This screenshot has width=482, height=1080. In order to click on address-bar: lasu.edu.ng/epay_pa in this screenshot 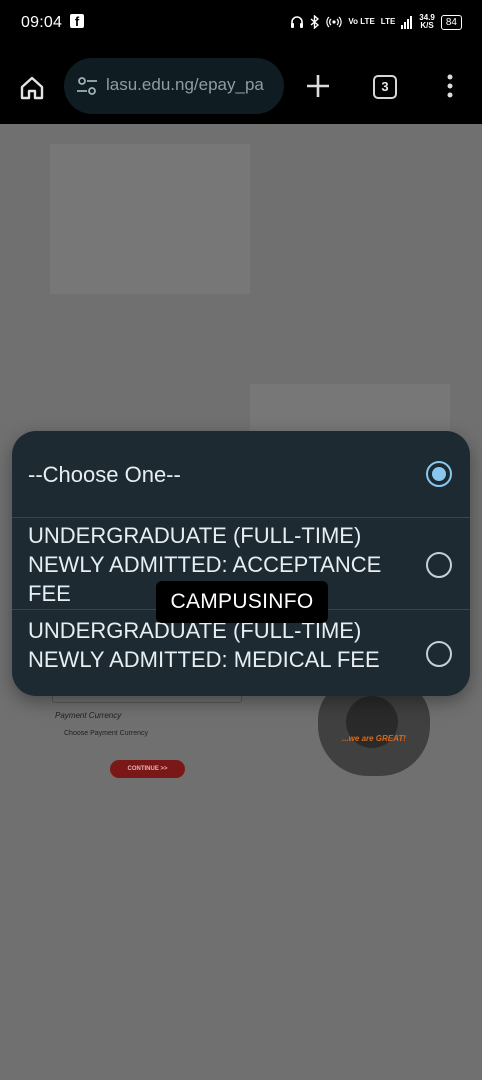, I will do `click(174, 86)`.